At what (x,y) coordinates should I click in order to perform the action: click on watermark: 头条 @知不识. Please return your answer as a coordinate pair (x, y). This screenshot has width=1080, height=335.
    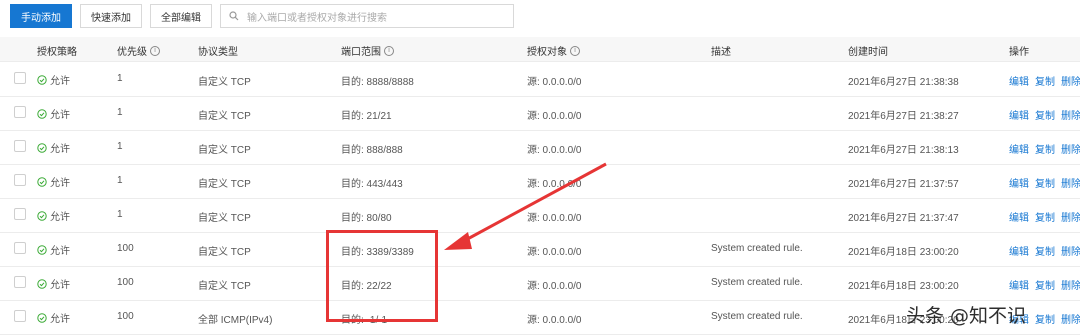
    Looking at the image, I should click on (966, 316).